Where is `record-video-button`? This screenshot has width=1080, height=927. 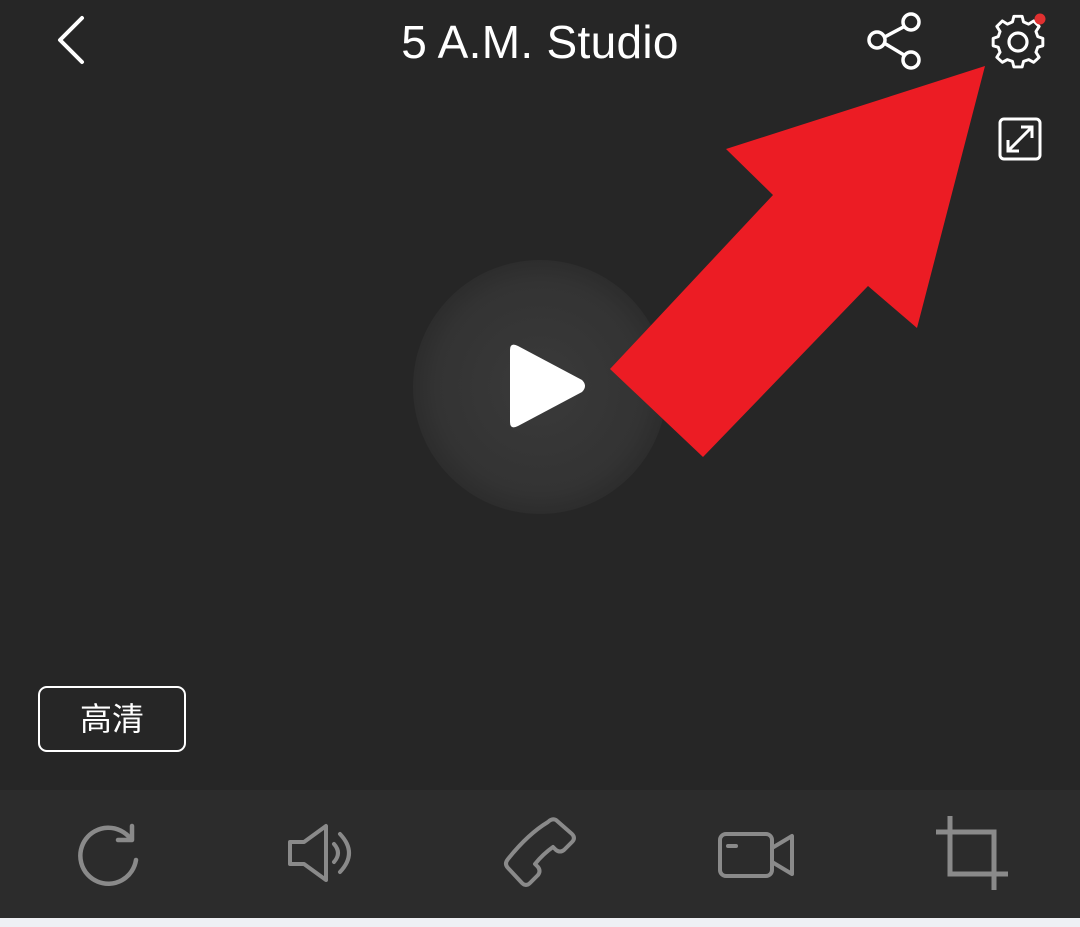 record-video-button is located at coordinates (756, 854).